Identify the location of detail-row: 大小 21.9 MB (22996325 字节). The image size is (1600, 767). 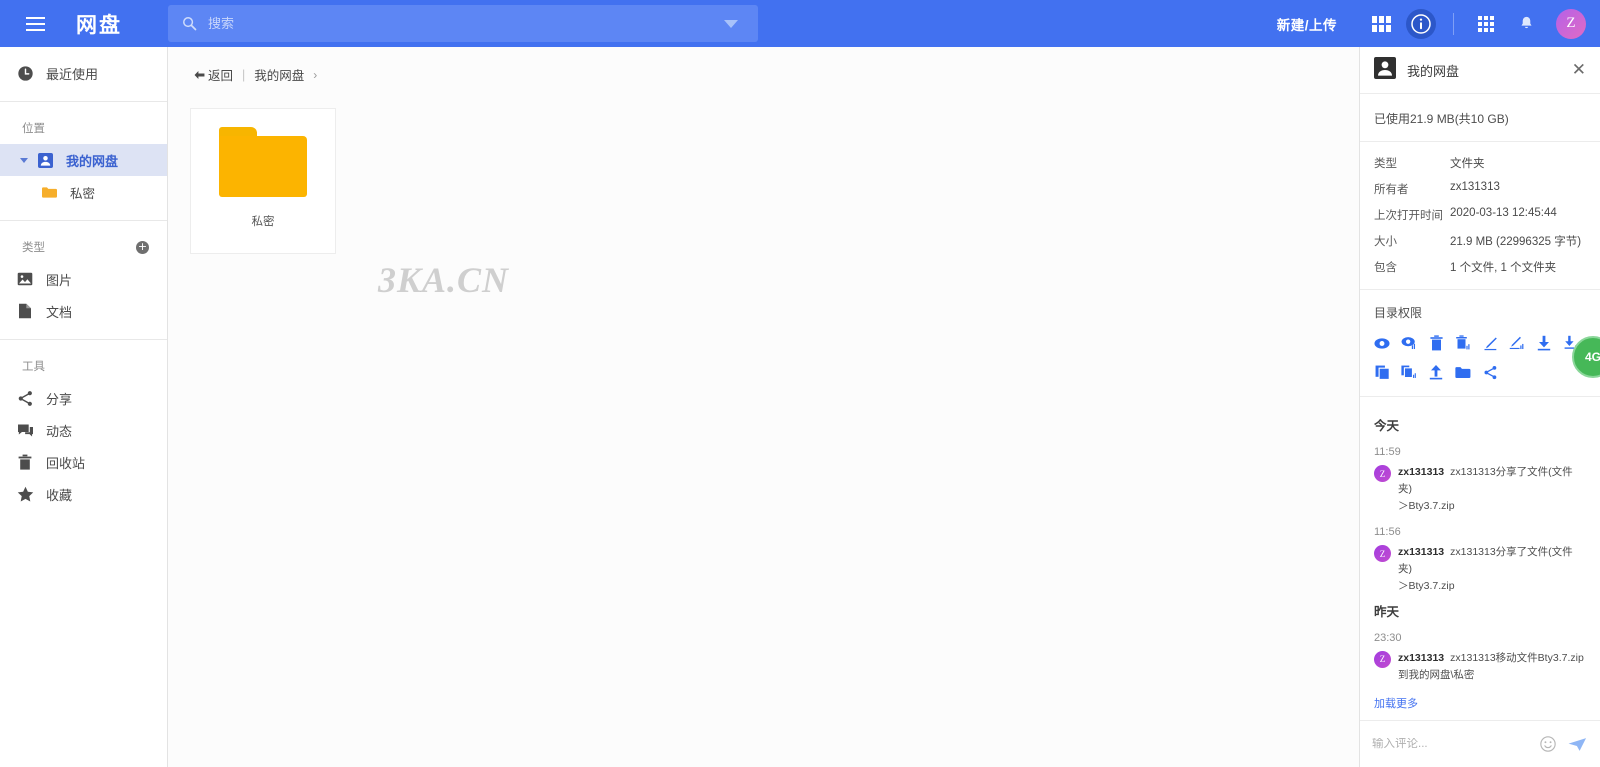
(1480, 241).